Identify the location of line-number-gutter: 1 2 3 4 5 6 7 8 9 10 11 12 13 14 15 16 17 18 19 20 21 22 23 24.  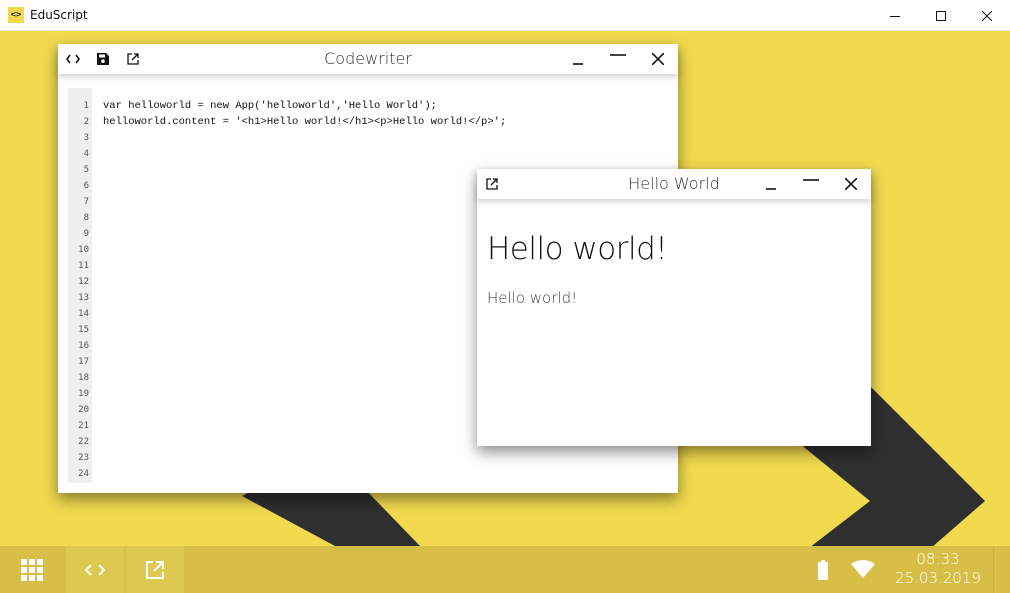
(80, 285).